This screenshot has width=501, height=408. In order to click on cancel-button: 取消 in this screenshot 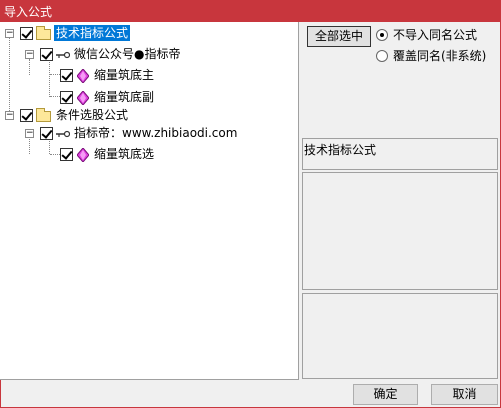, I will do `click(464, 394)`.